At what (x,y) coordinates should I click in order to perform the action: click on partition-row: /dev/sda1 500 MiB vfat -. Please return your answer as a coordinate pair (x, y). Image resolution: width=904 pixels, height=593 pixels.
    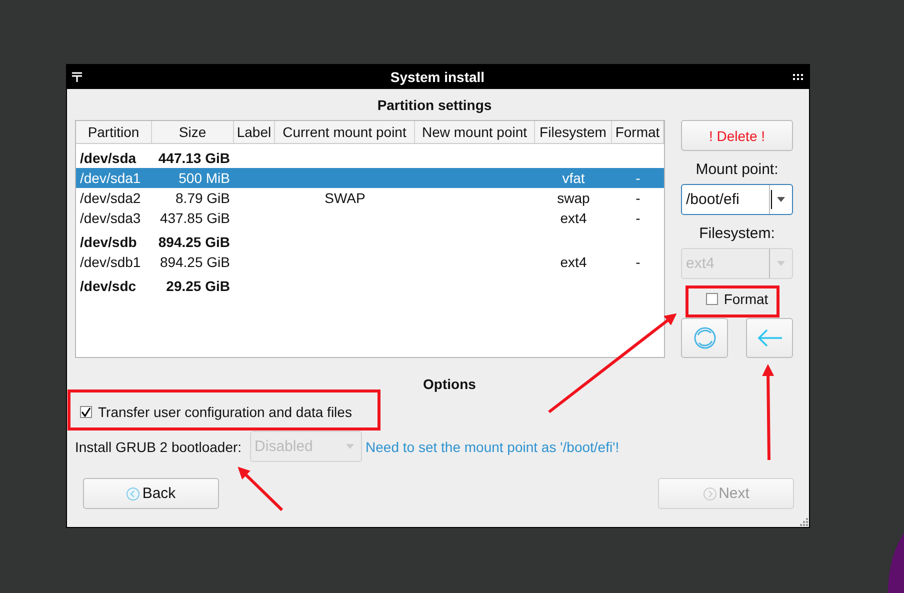
    Looking at the image, I should click on (370, 178).